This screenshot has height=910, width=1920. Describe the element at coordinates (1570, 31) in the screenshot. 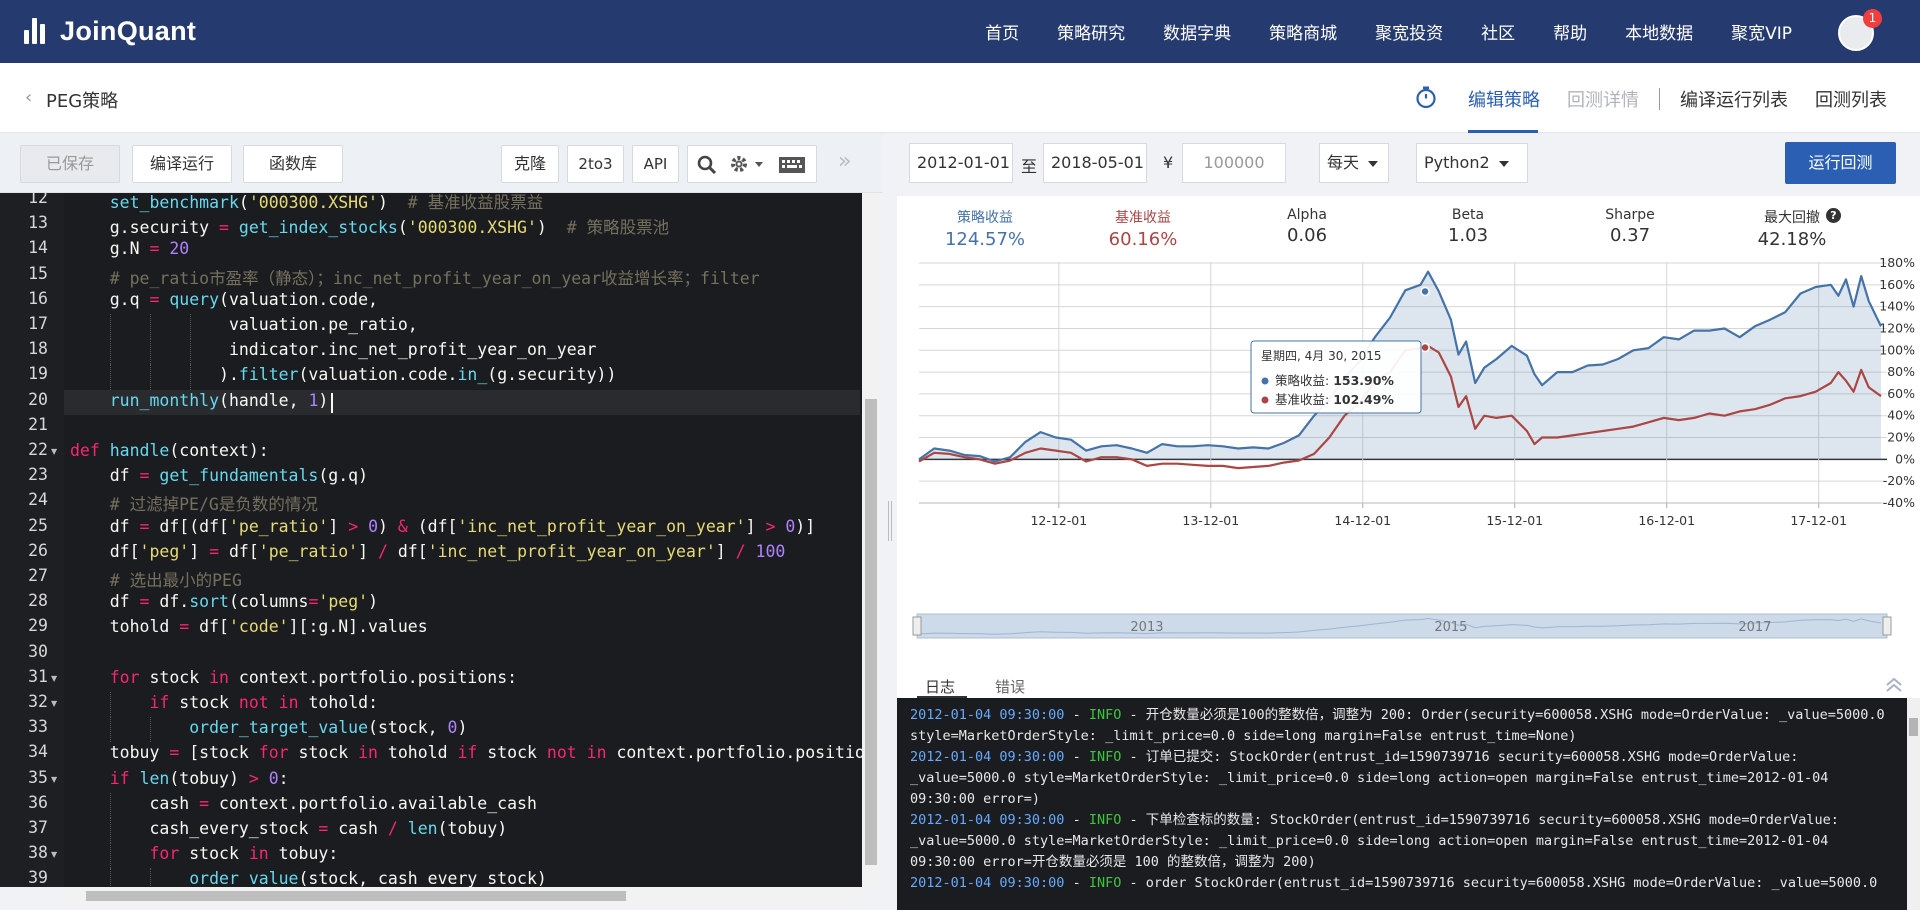

I see `nav-item-help: 帮助` at that location.